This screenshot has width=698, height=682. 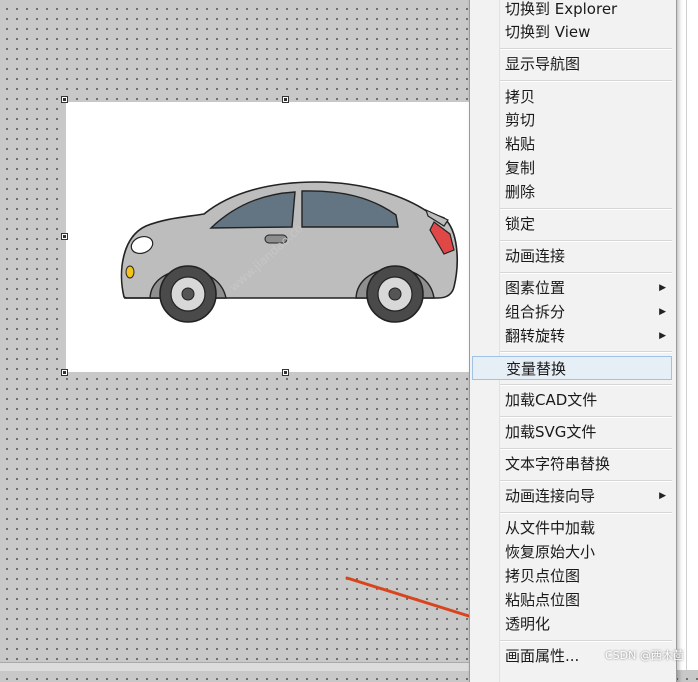 What do you see at coordinates (573, 97) in the screenshot?
I see `menu-item-copy: 拷贝` at bounding box center [573, 97].